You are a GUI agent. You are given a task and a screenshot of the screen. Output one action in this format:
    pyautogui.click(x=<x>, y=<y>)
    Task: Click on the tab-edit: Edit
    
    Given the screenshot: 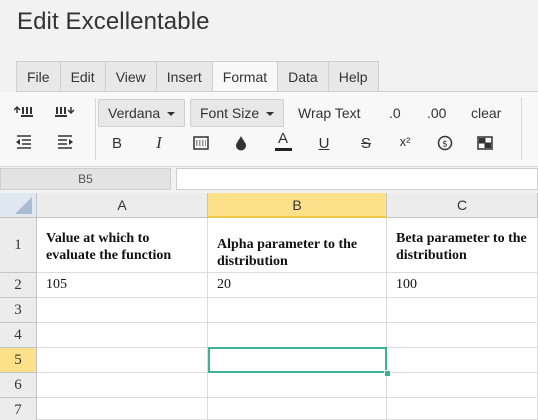 What is the action you would take?
    pyautogui.click(x=82, y=76)
    